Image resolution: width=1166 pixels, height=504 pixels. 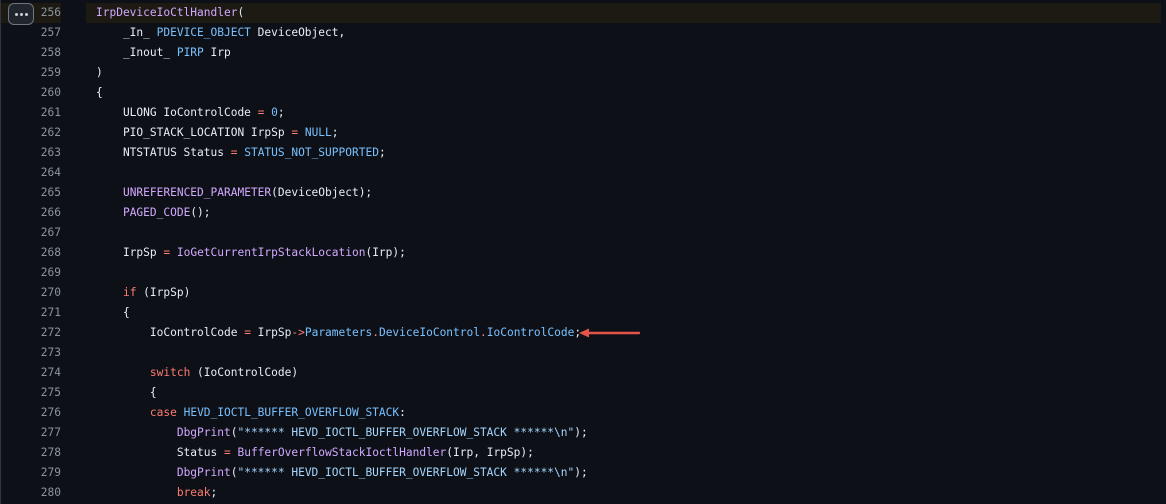 What do you see at coordinates (26, 14) in the screenshot?
I see `kebab-dot` at bounding box center [26, 14].